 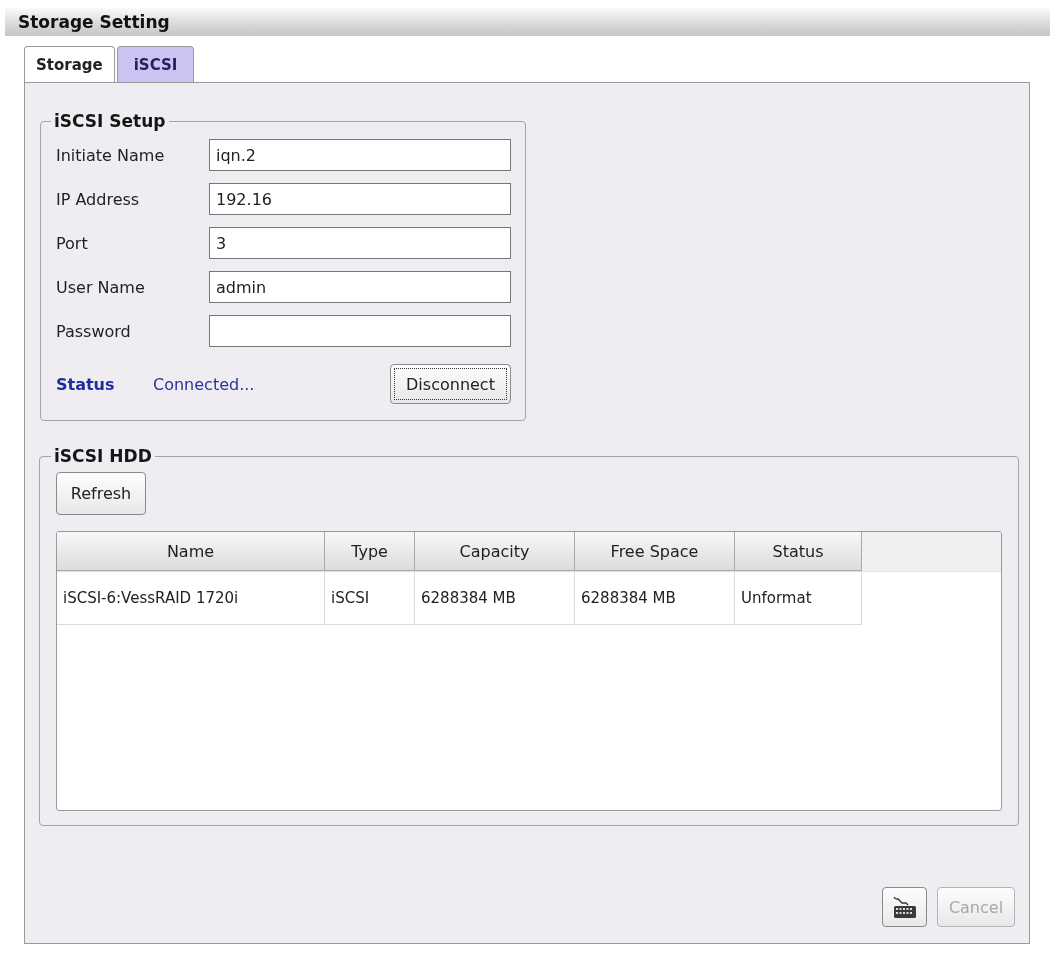 What do you see at coordinates (360, 155) in the screenshot?
I see `input-field: iqn.2` at bounding box center [360, 155].